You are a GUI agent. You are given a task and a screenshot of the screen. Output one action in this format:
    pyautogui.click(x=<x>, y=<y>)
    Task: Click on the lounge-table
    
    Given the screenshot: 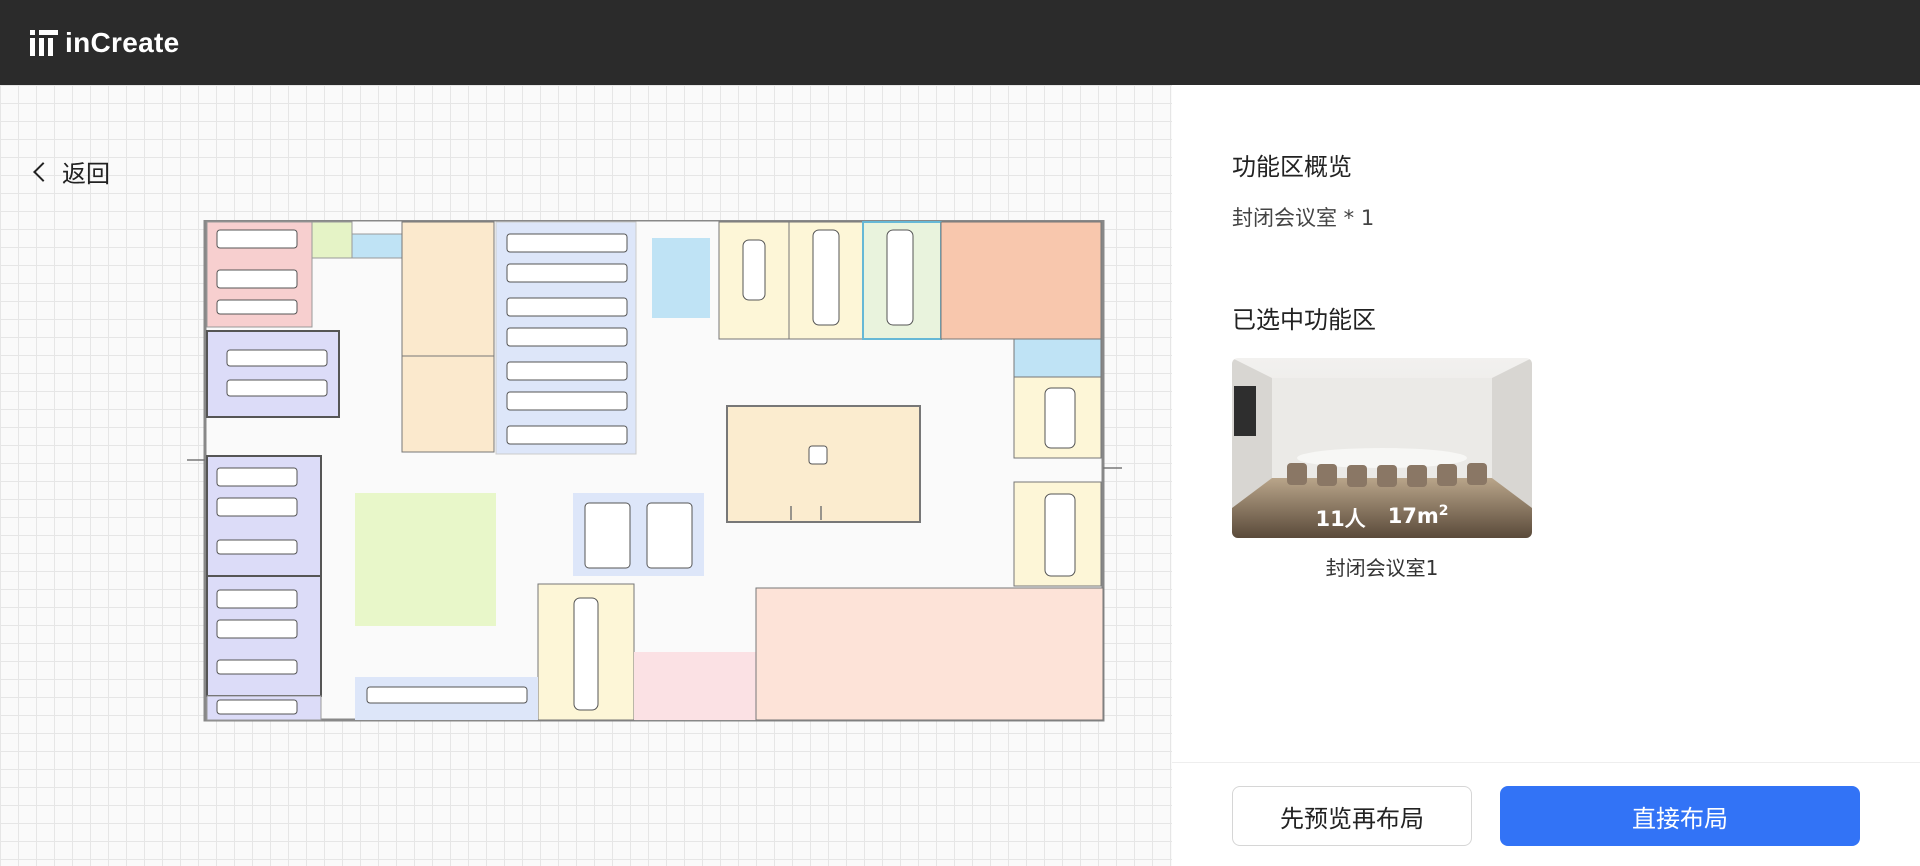 What is the action you would take?
    pyautogui.click(x=818, y=455)
    